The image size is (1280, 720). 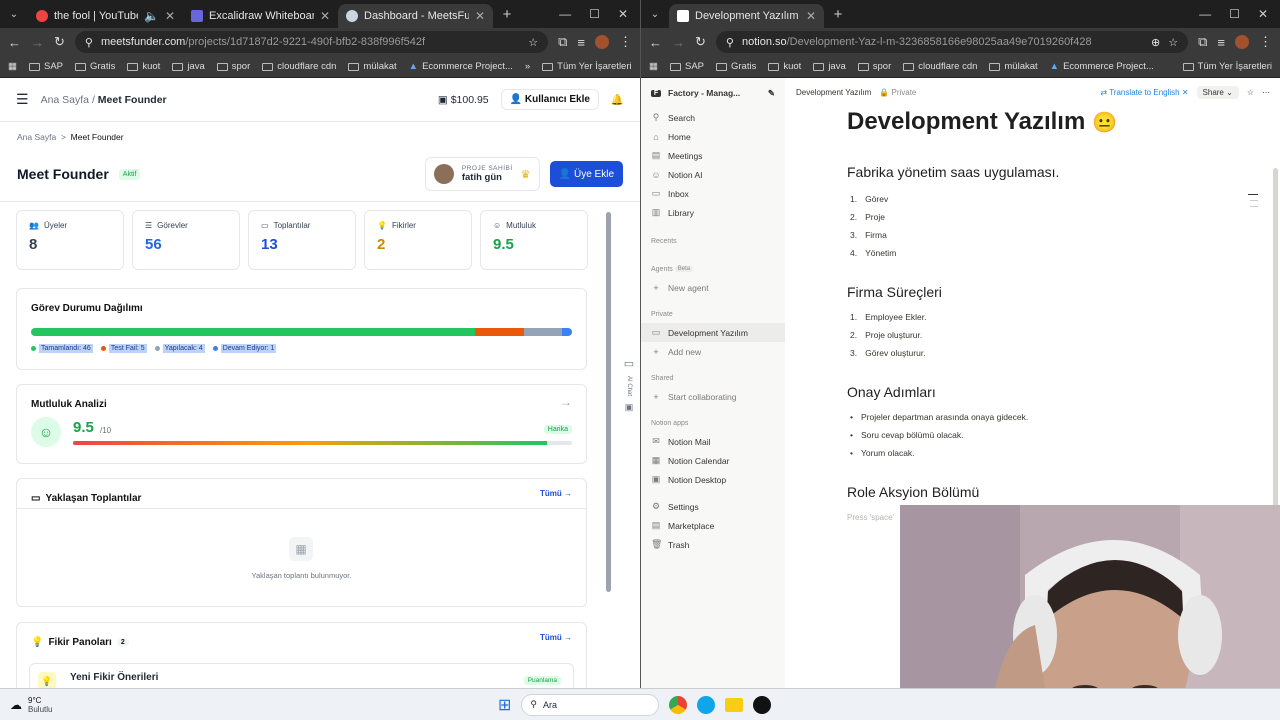 What do you see at coordinates (713, 544) in the screenshot?
I see `sidebar-item-trash: 🗑 Trash` at bounding box center [713, 544].